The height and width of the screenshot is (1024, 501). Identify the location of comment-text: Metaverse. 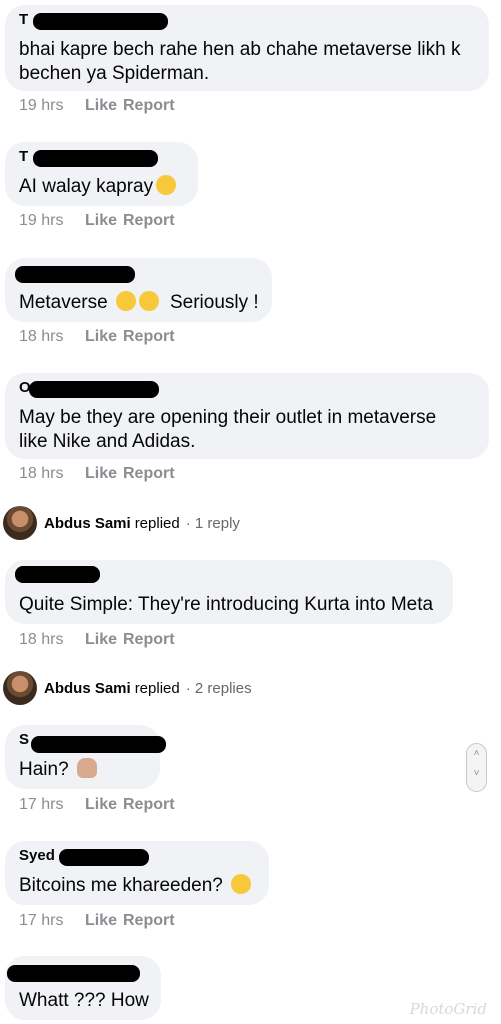
(63, 302).